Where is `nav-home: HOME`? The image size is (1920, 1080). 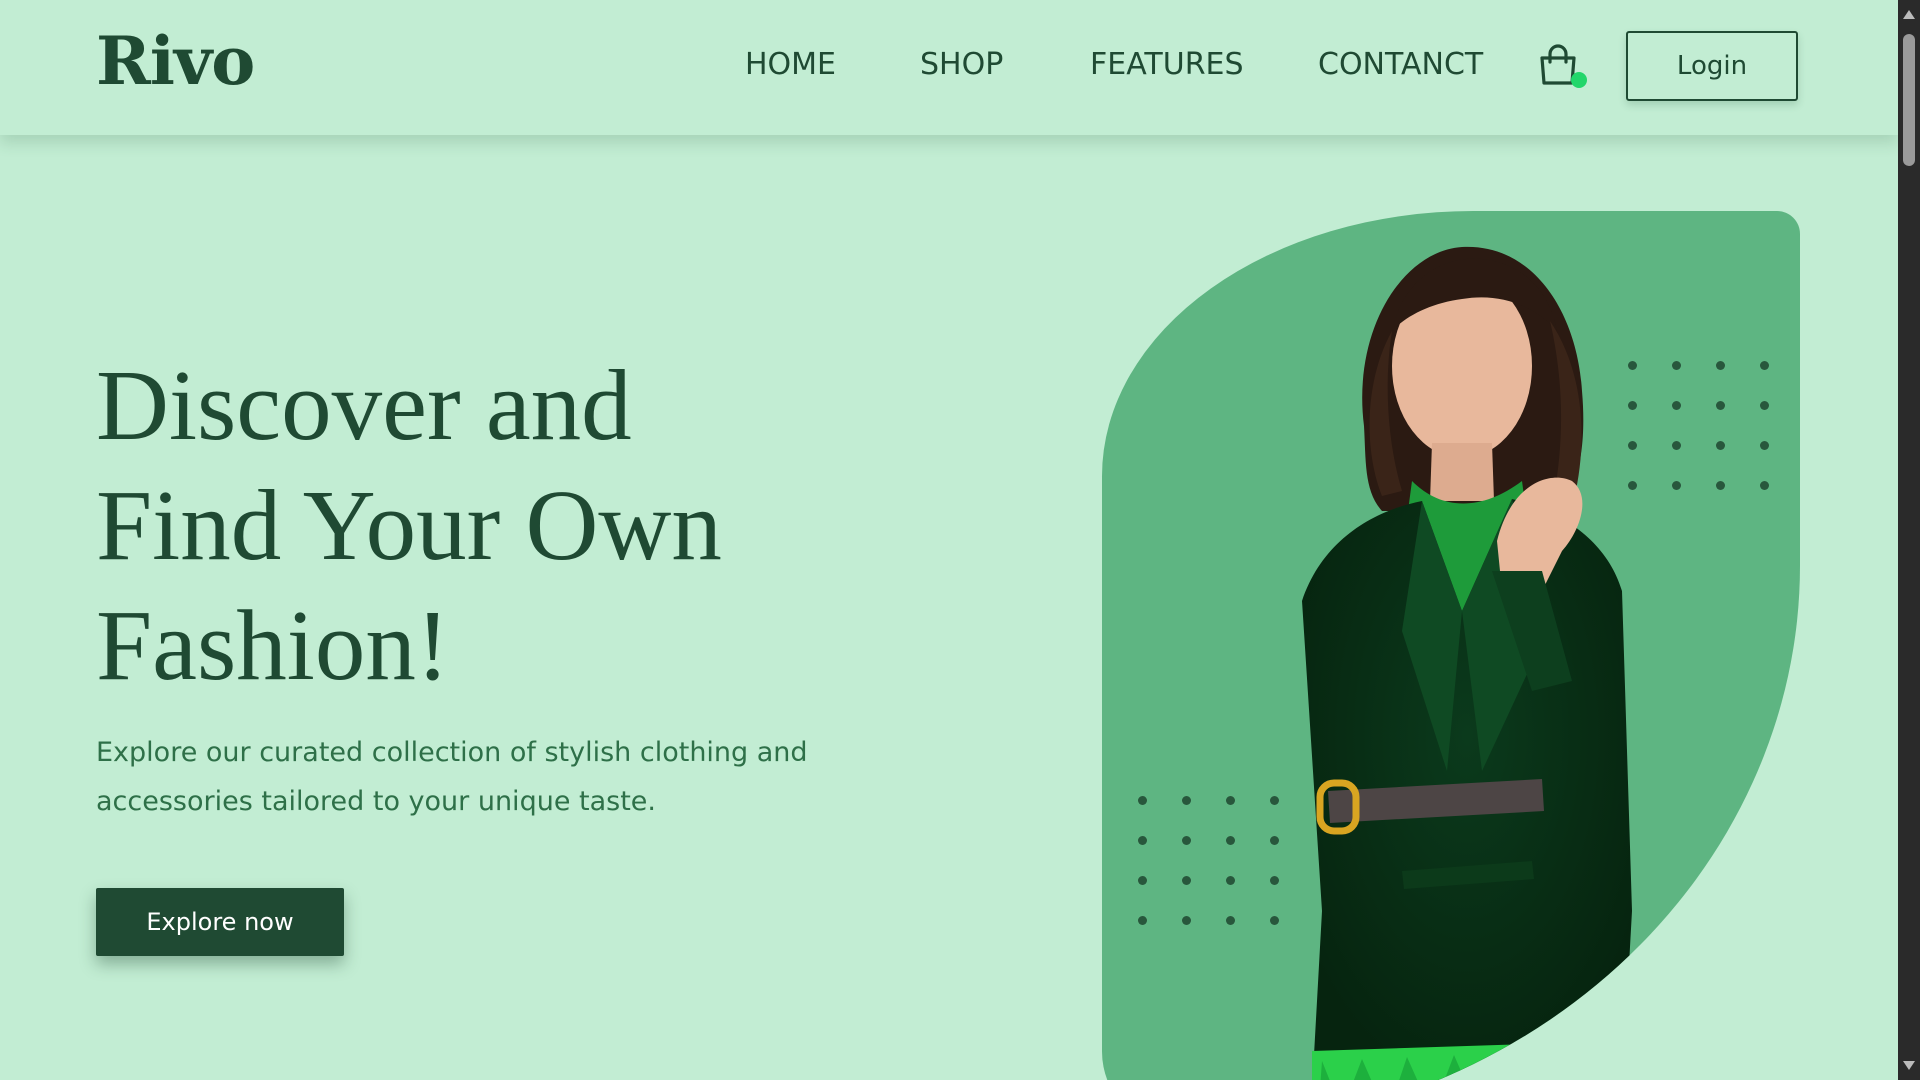 nav-home: HOME is located at coordinates (790, 64).